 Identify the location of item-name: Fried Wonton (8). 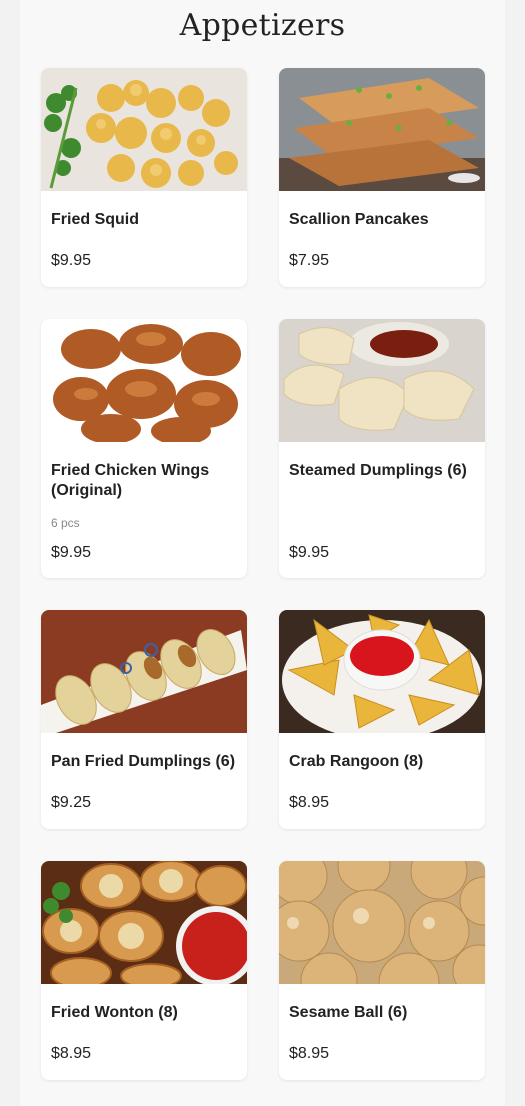
(114, 1012).